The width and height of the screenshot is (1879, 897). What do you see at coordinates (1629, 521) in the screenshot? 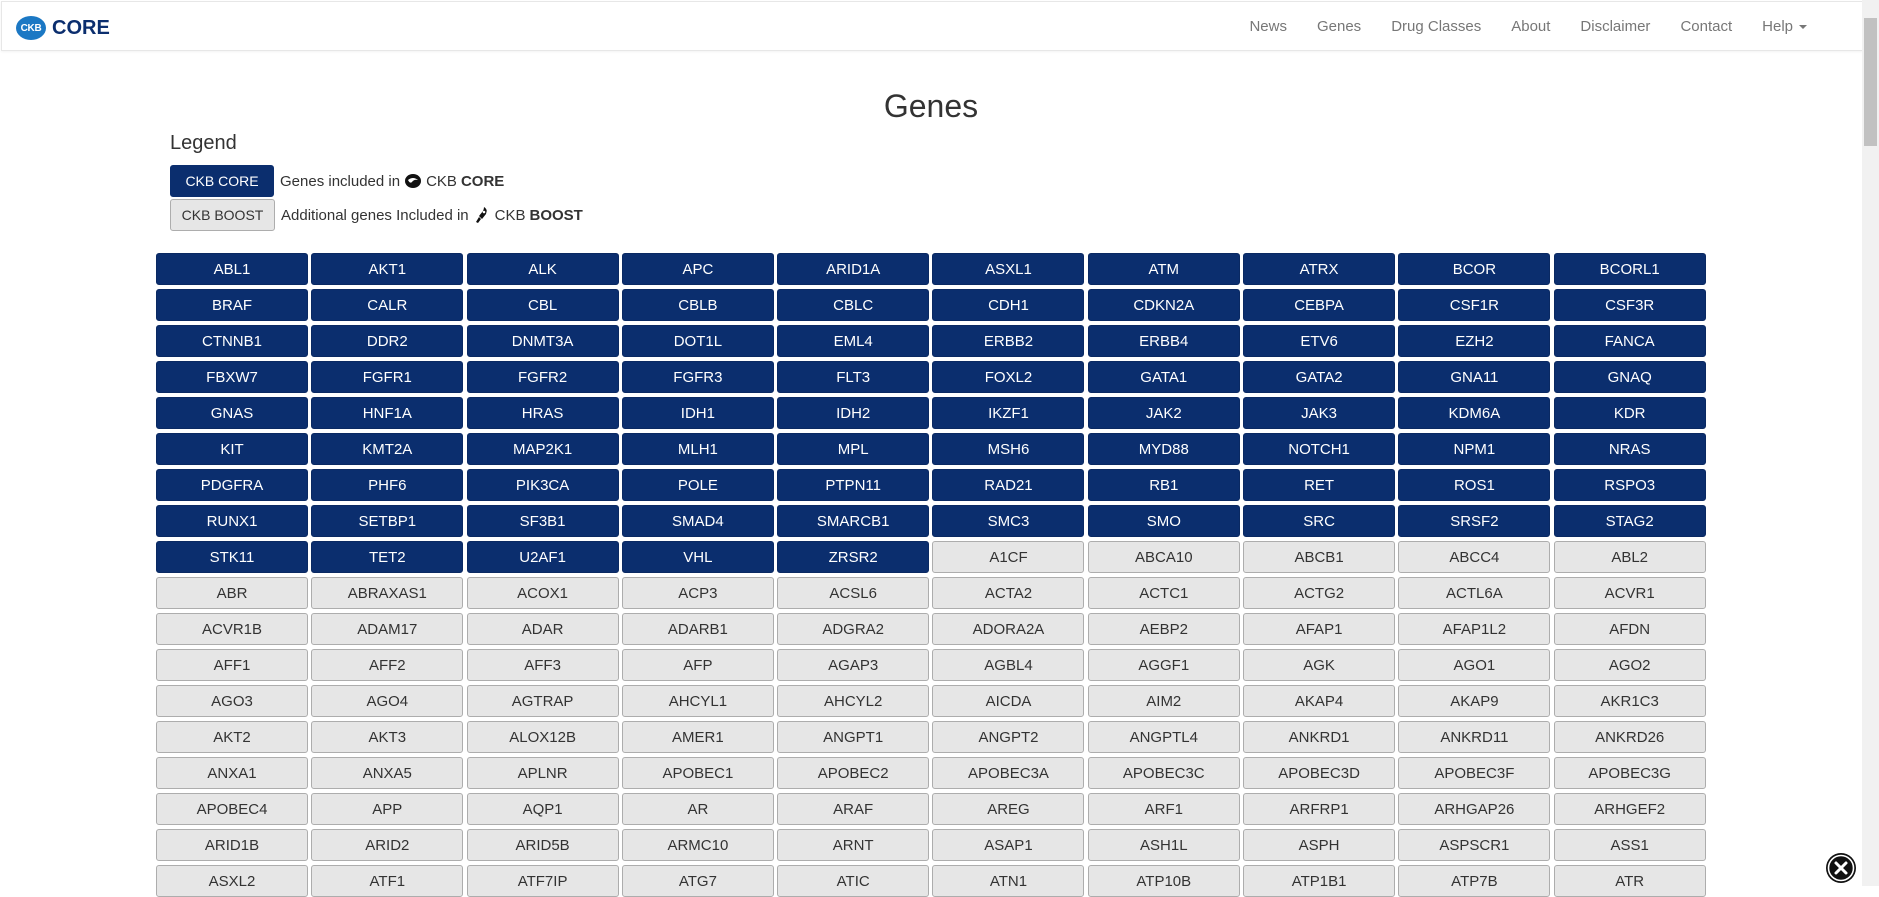
I see `gene-button-core: STAG2` at bounding box center [1629, 521].